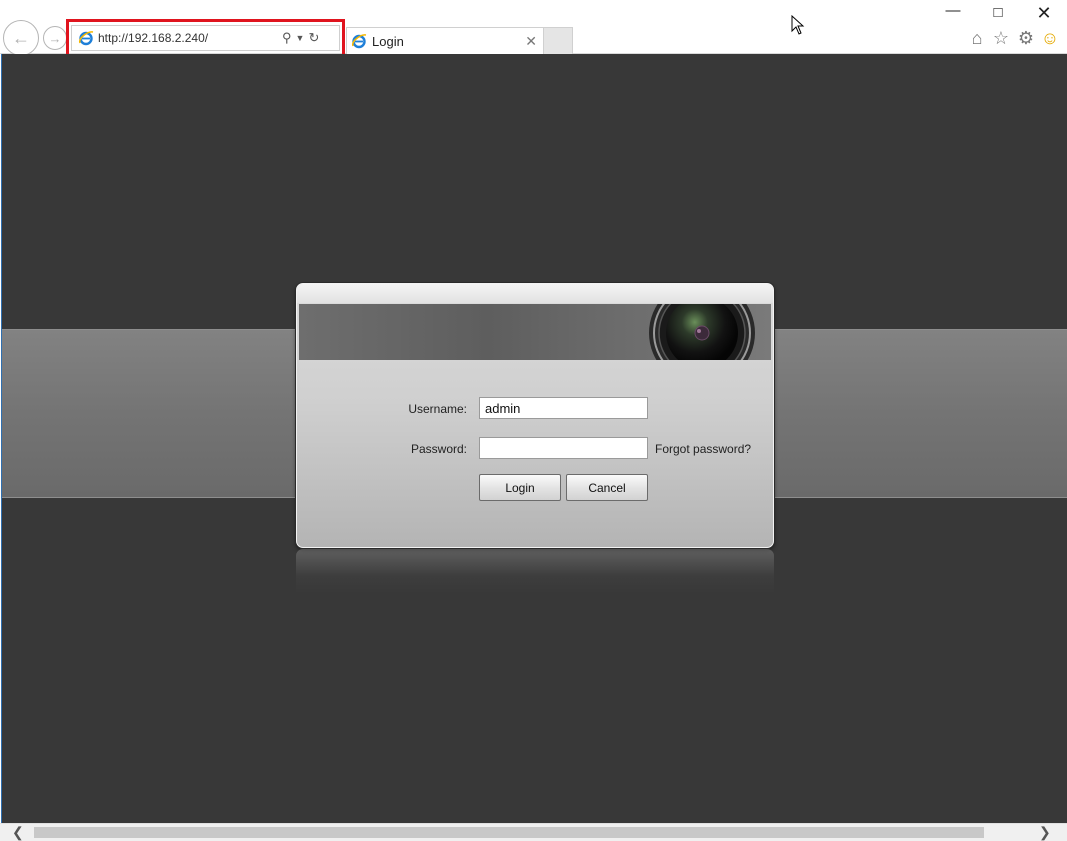 The height and width of the screenshot is (841, 1067). What do you see at coordinates (287, 38) in the screenshot?
I see `search-icon: ⚲` at bounding box center [287, 38].